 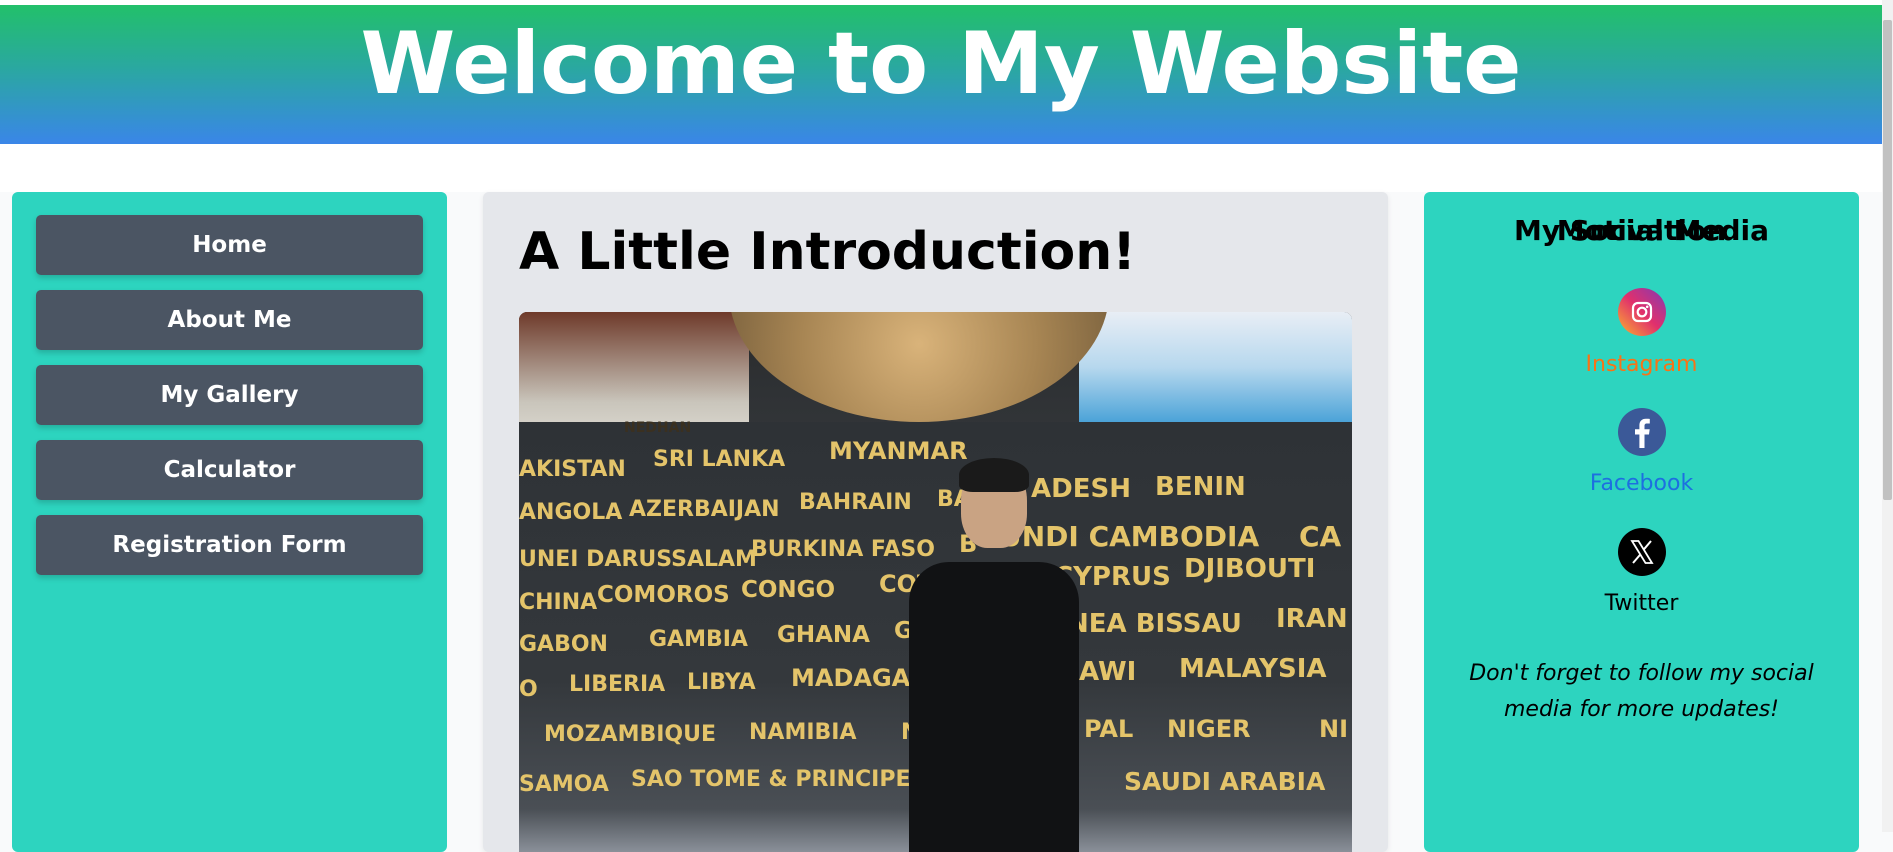 I want to click on wall-word: NEA BISSAU, so click(x=1154, y=624).